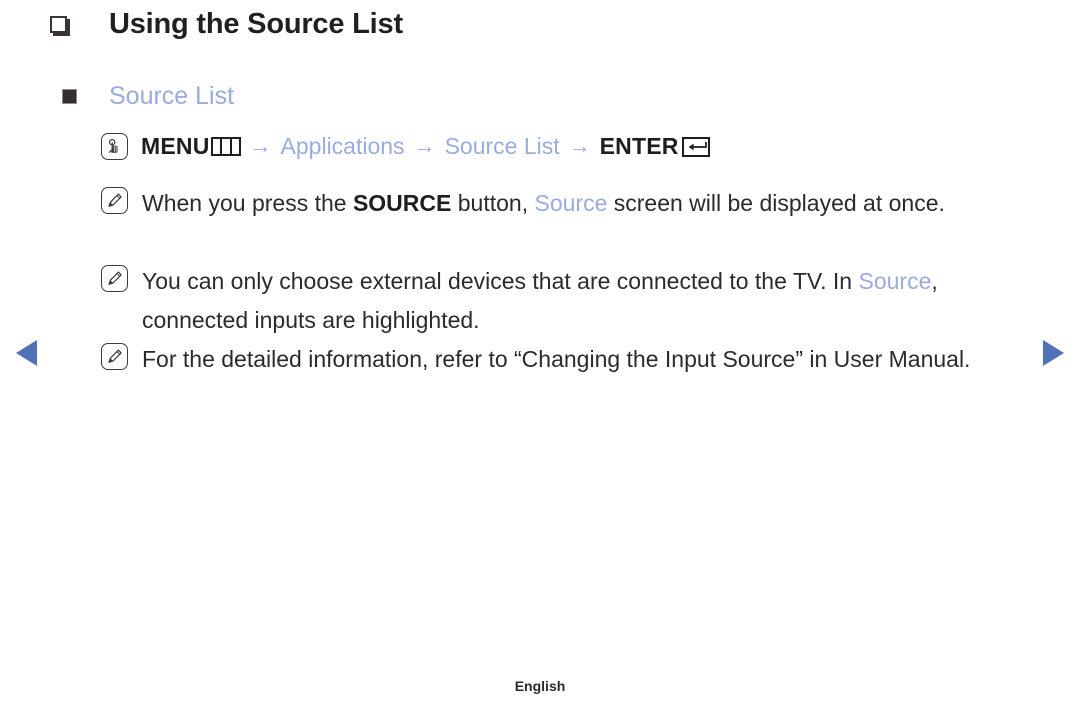  Describe the element at coordinates (540, 686) in the screenshot. I see `footer-language: English` at that location.